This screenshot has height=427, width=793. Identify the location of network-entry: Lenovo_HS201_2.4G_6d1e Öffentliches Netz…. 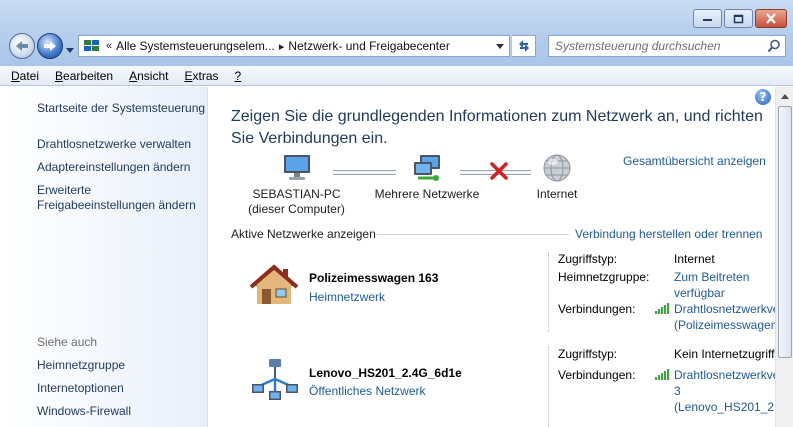
(521, 387).